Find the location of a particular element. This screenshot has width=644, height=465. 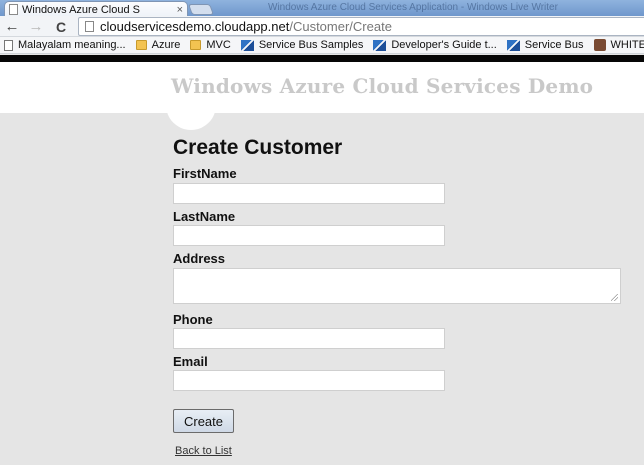

bookmark-folder: Azure is located at coordinates (158, 45).